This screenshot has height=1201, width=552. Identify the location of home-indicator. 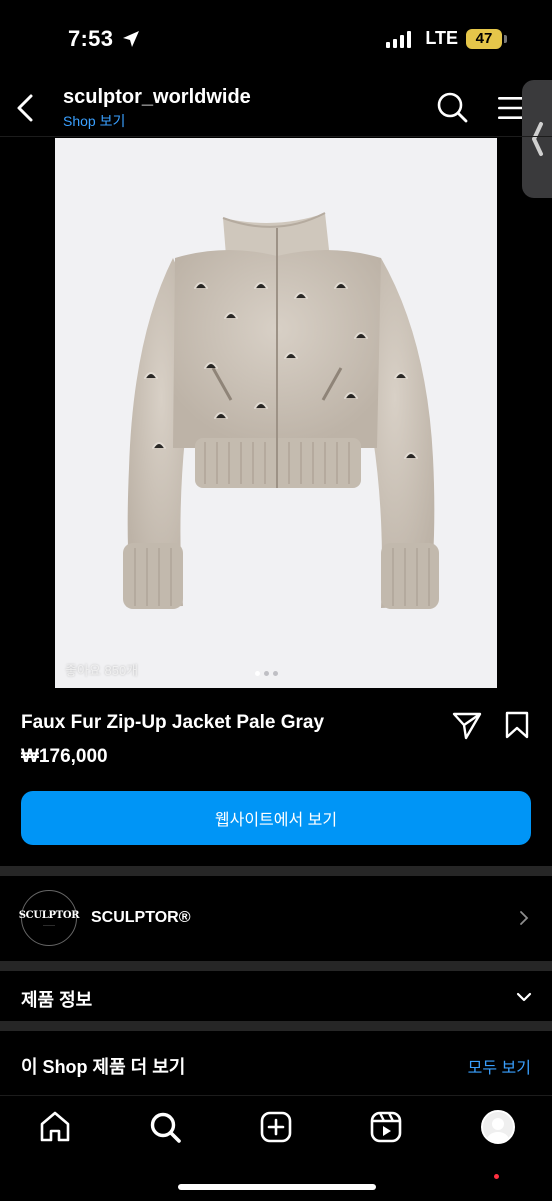
(277, 1187).